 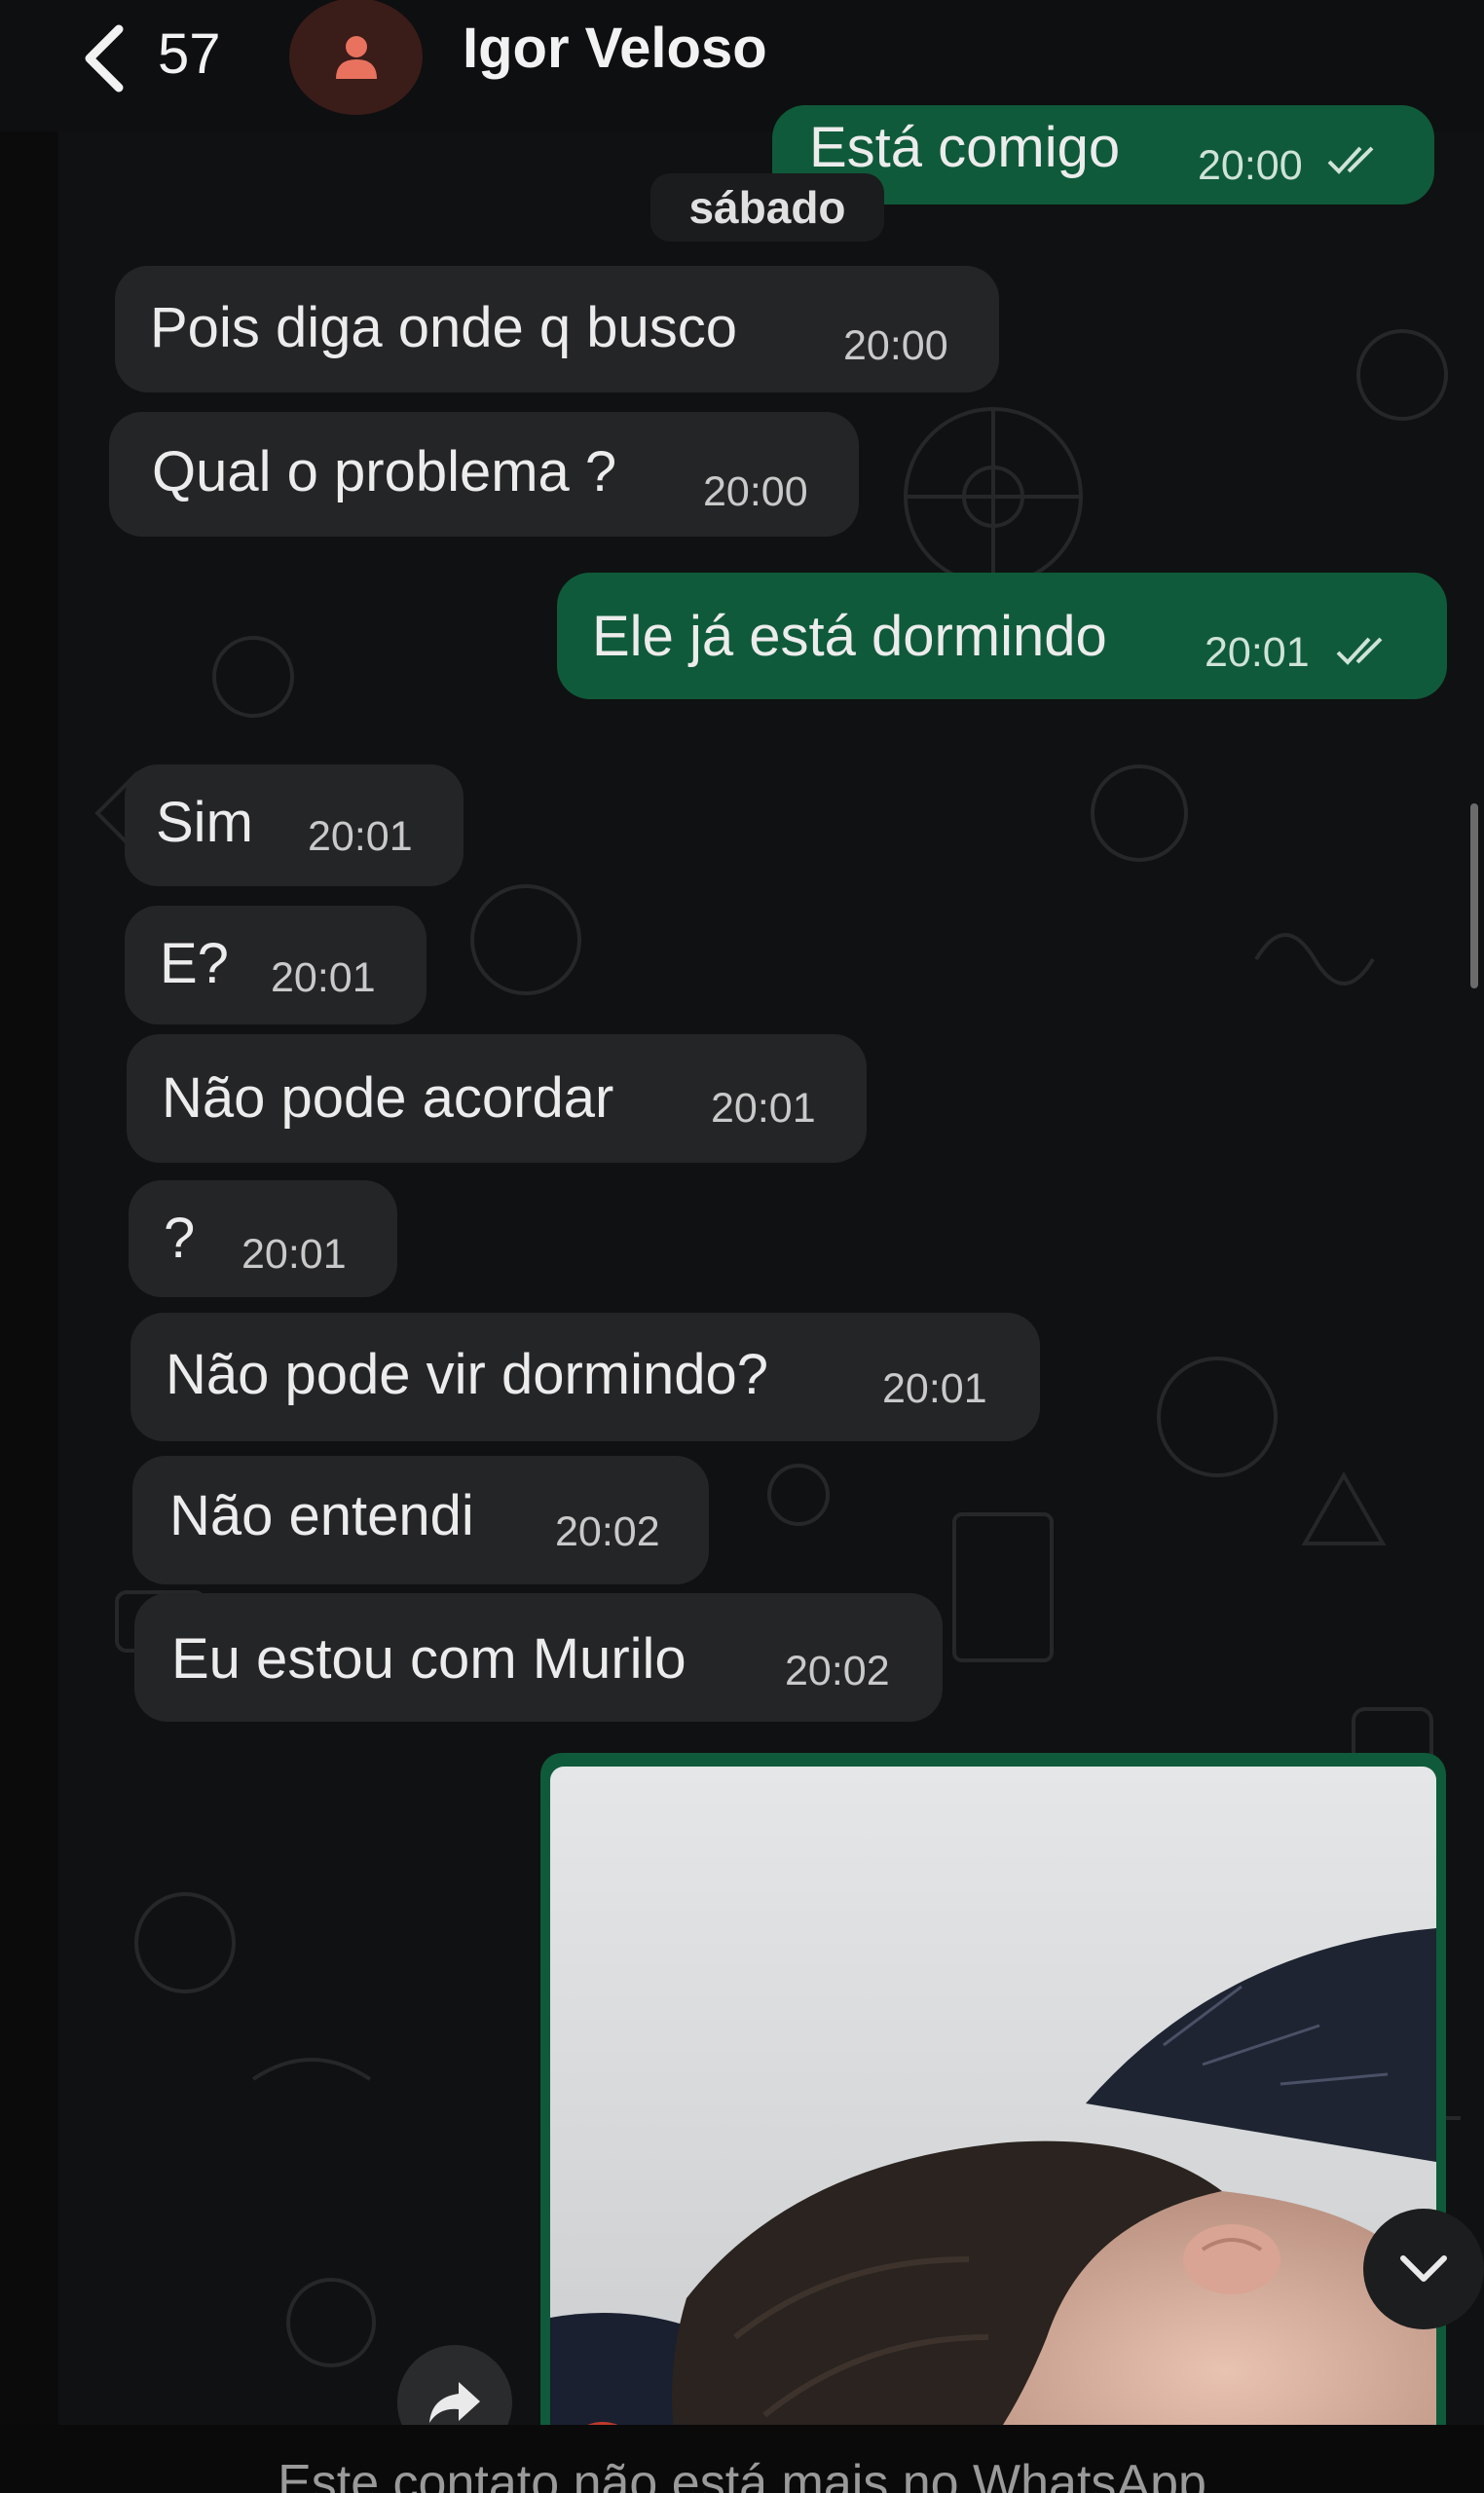 I want to click on message-incoming: Não pode vir dormindo? 20:01, so click(x=585, y=1377).